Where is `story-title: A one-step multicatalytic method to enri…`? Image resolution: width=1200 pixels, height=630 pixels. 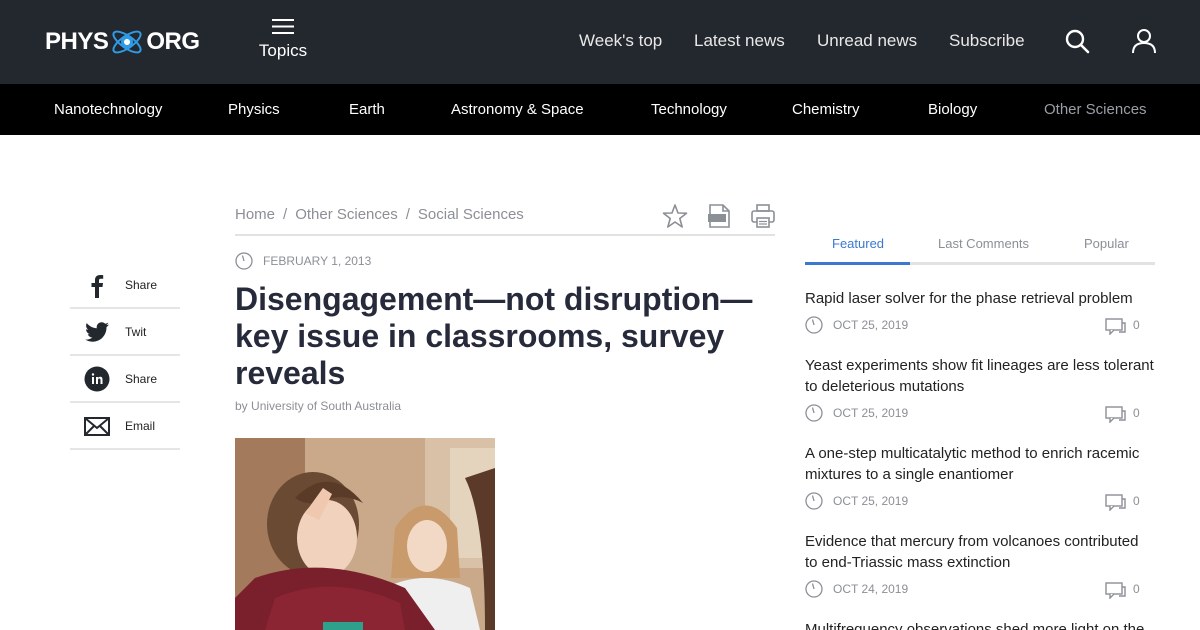 story-title: A one-step multicatalytic method to enri… is located at coordinates (980, 464).